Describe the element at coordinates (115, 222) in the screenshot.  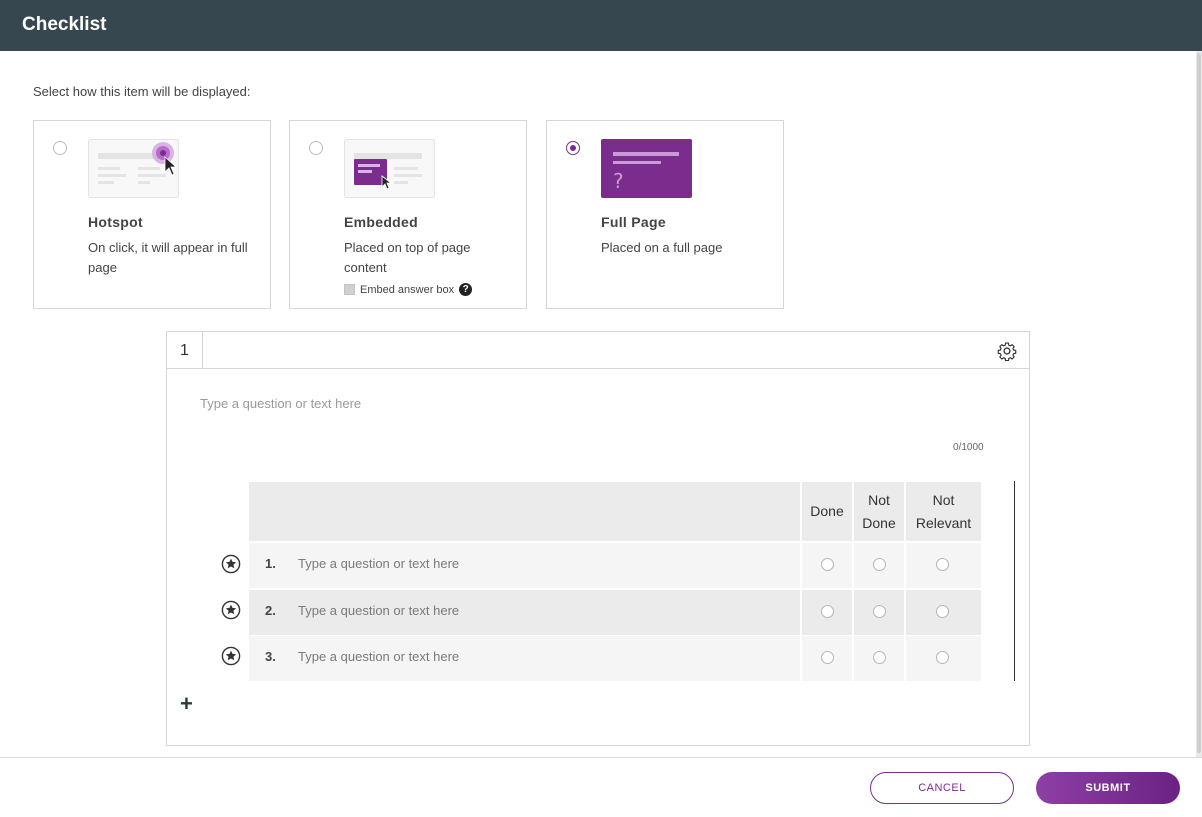
I see `hotspot-title: Hotspot` at that location.